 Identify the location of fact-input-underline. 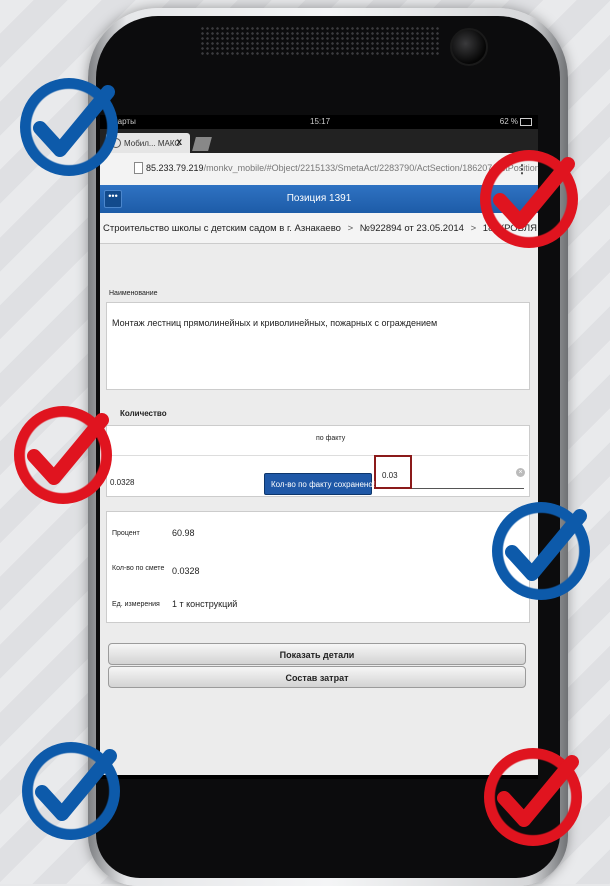
(468, 488).